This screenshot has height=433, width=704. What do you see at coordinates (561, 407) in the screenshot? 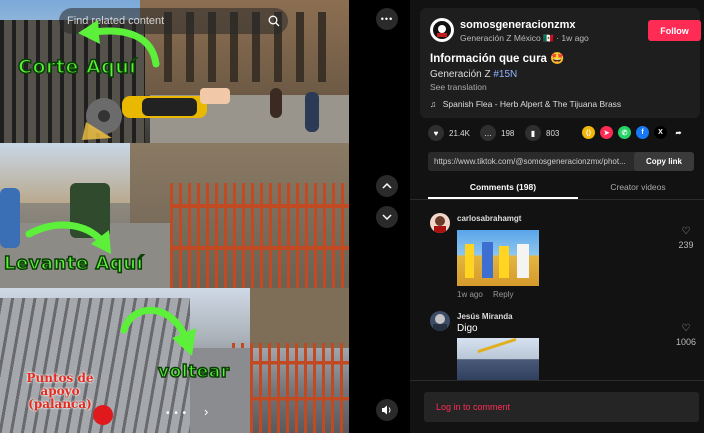
I see `login-to-comment-bar: Log in to comment` at bounding box center [561, 407].